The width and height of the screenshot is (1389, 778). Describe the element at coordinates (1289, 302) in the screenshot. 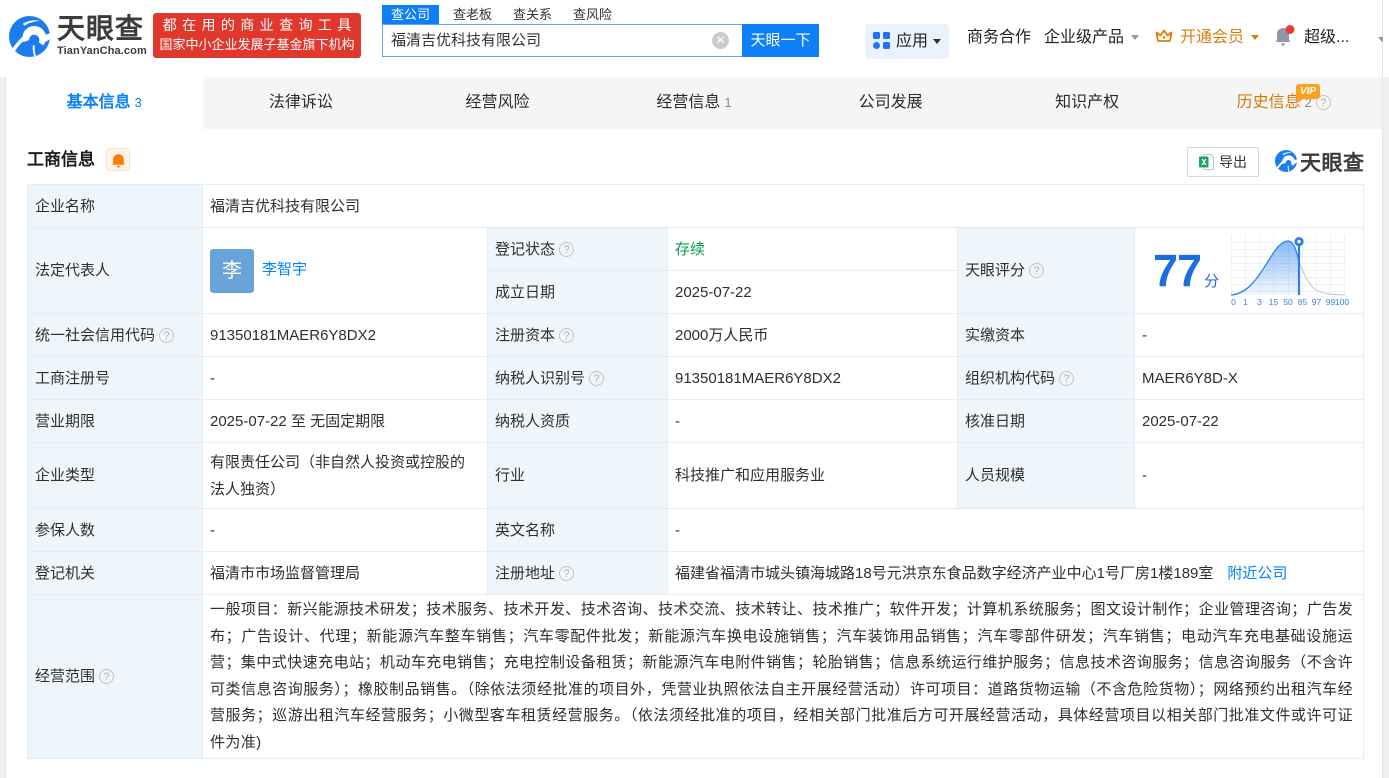

I see `svg-text: 50` at that location.